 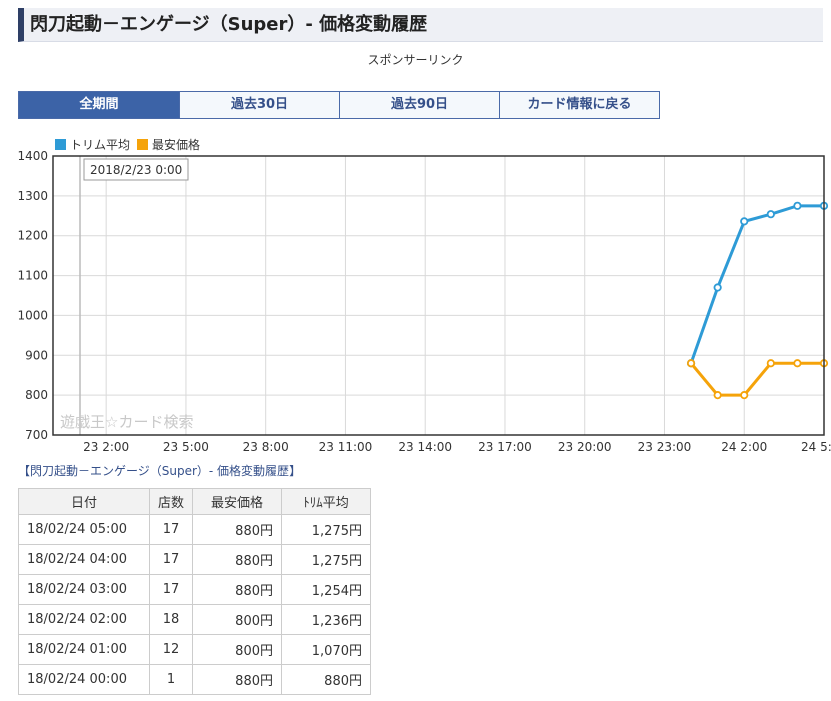 What do you see at coordinates (32, 295) in the screenshot?
I see `y-axis: 1400 1300 1200 1100 1000 900 800 700` at bounding box center [32, 295].